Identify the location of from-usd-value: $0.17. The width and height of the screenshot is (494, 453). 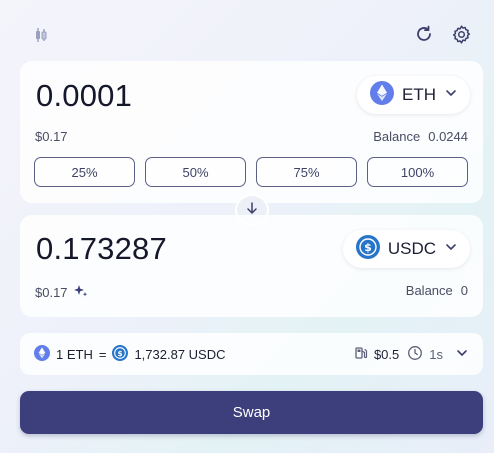
(51, 136).